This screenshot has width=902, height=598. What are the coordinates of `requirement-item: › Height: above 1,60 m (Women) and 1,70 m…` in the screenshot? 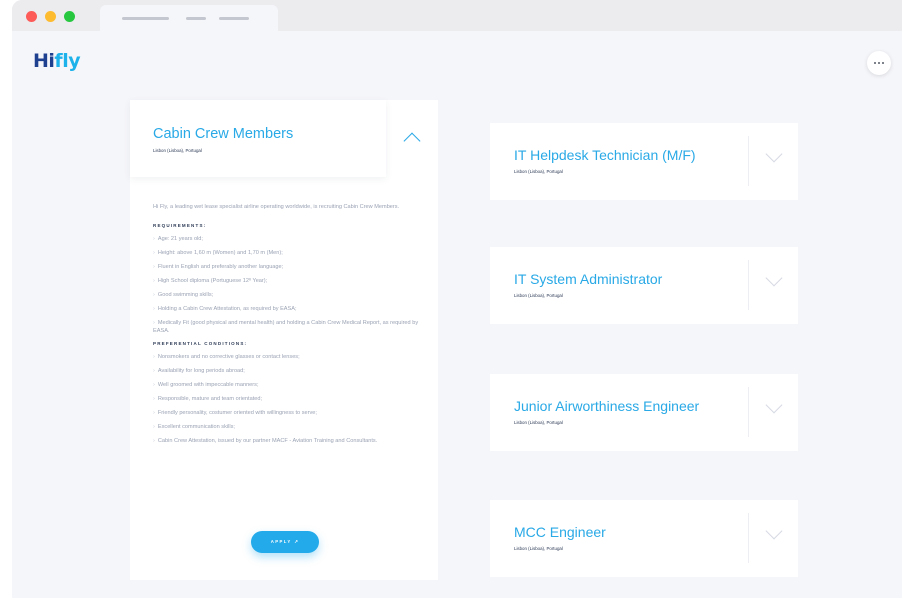 It's located at (288, 253).